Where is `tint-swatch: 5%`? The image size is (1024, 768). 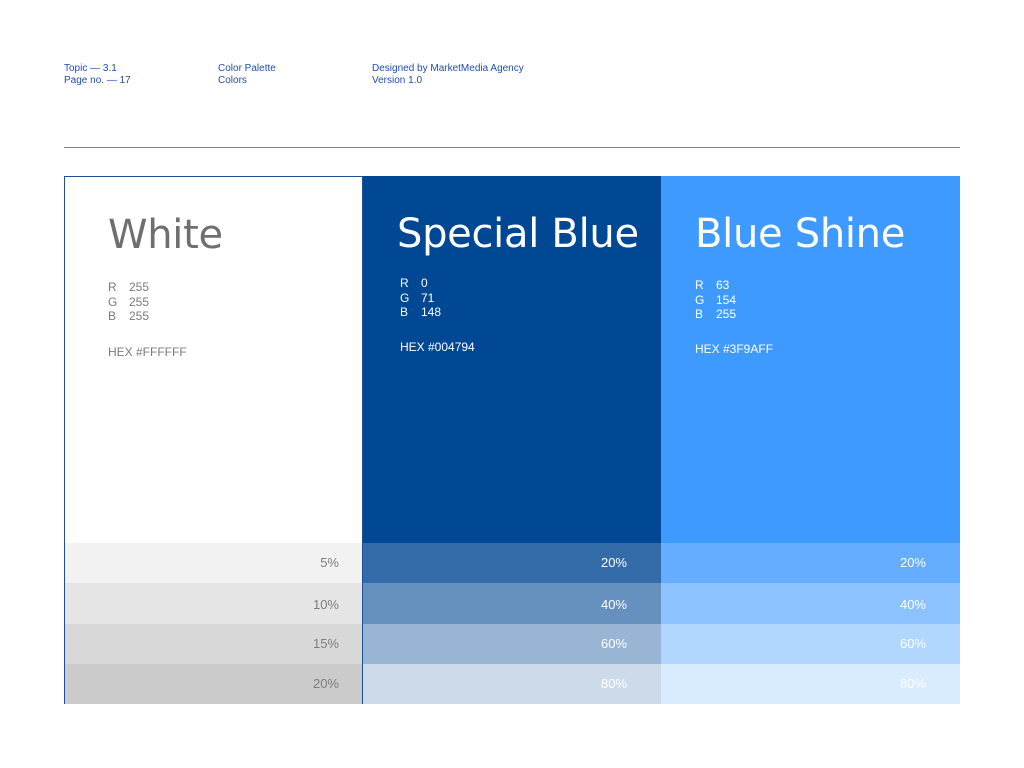 tint-swatch: 5% is located at coordinates (213, 563).